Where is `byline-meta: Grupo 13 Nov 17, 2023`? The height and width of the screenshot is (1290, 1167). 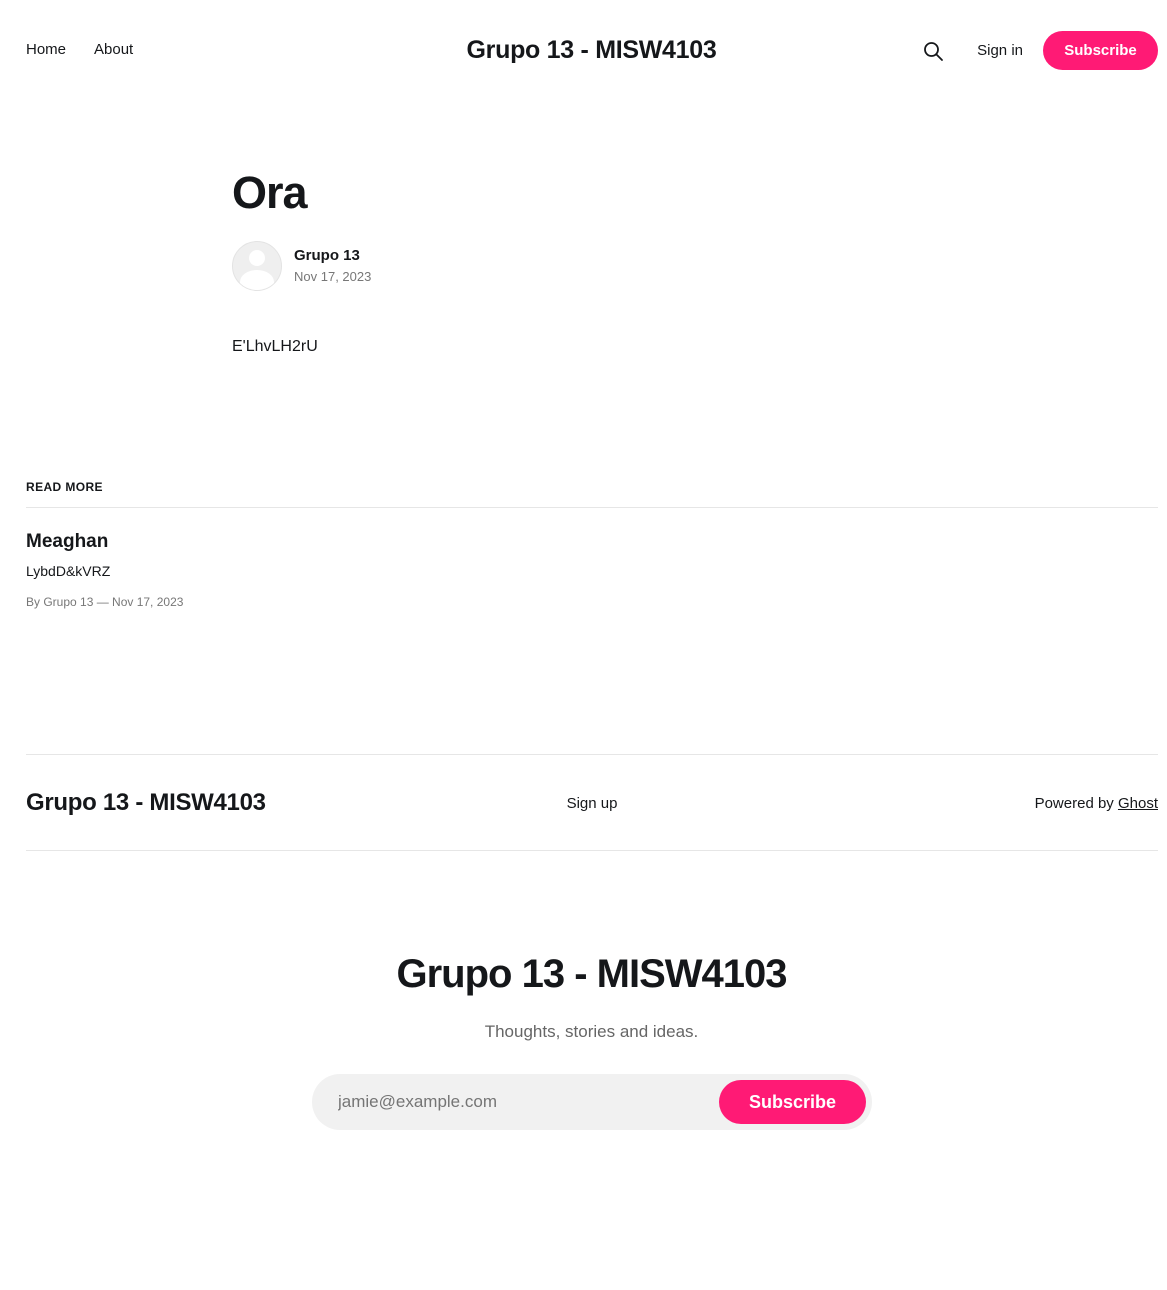 byline-meta: Grupo 13 Nov 17, 2023 is located at coordinates (332, 266).